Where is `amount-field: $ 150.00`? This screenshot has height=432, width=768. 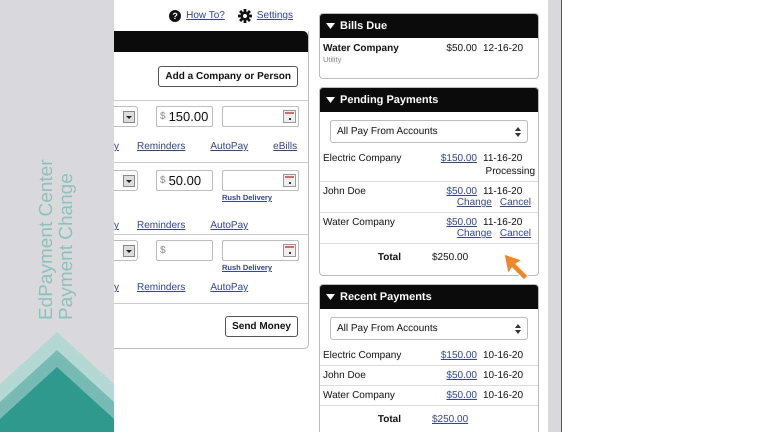 amount-field: $ 150.00 is located at coordinates (184, 116).